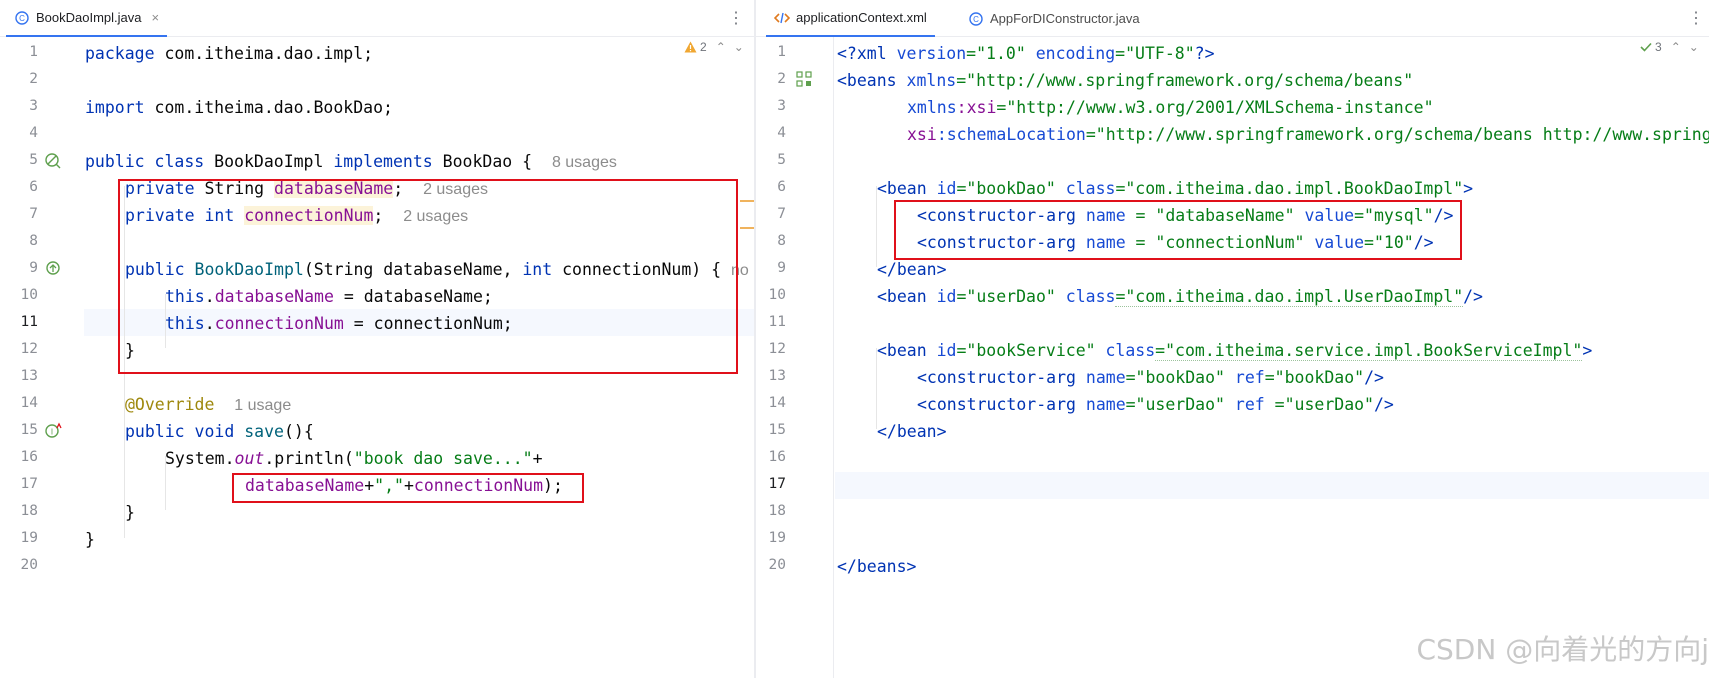 This screenshot has width=1709, height=678. I want to click on tab-label: AppForDIConstructor.java, so click(1065, 18).